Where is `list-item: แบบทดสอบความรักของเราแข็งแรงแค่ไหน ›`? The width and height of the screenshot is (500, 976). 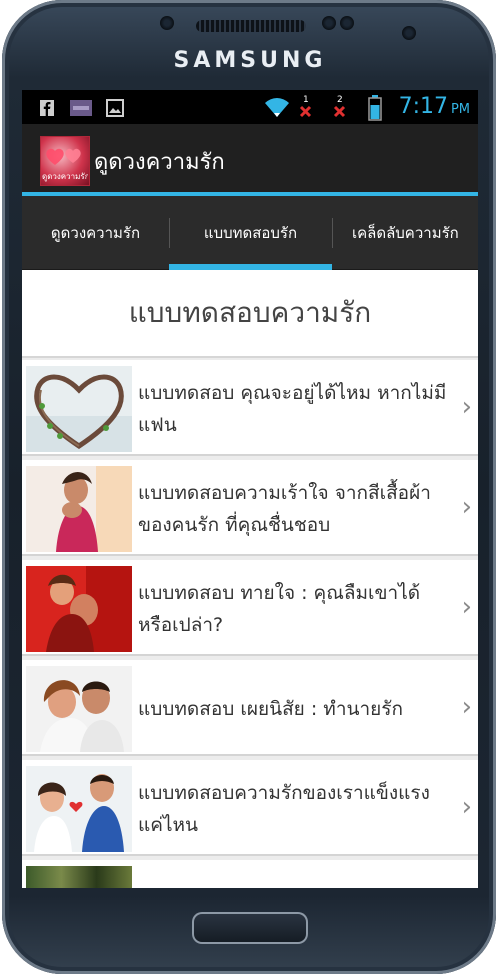
list-item: แบบทดสอบความรักของเราแข็งแรงแค่ไหน › is located at coordinates (250, 808).